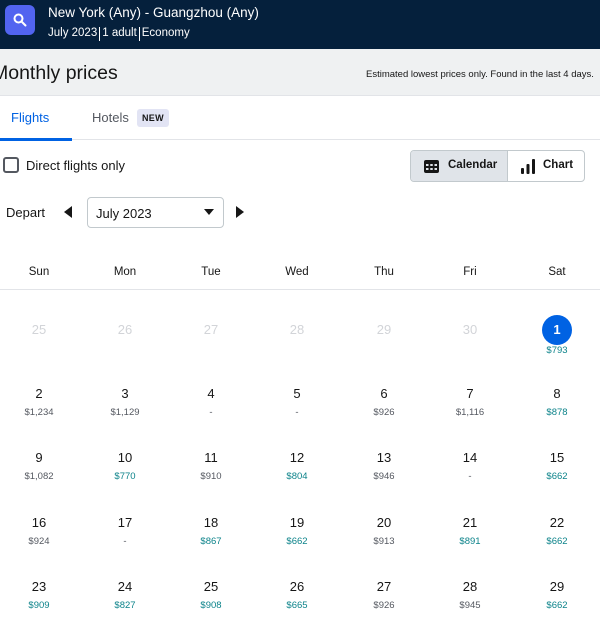 The width and height of the screenshot is (600, 622). Describe the element at coordinates (297, 329) in the screenshot. I see `day-number: 28` at that location.